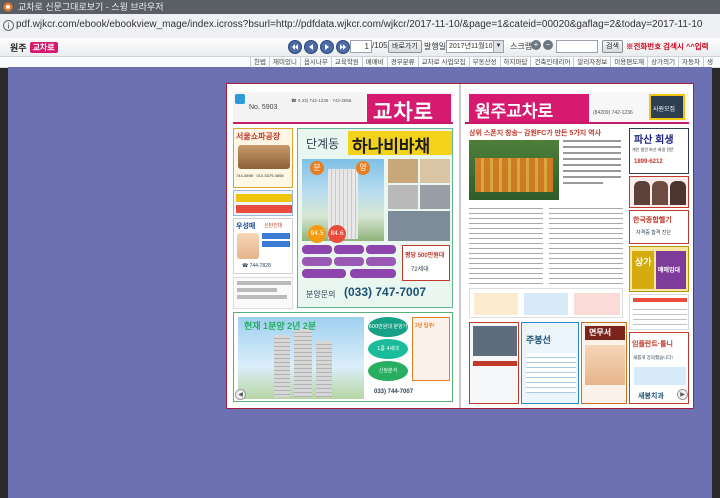 This screenshot has height=498, width=720. I want to click on promo-box: 평당 500만원대 72세대, so click(426, 263).